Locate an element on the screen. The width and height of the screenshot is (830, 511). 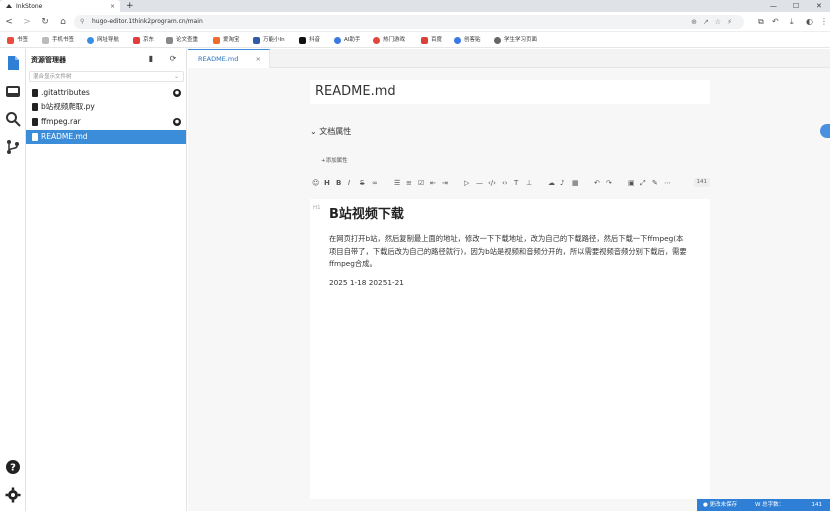
bold-icon: B is located at coordinates (338, 183).